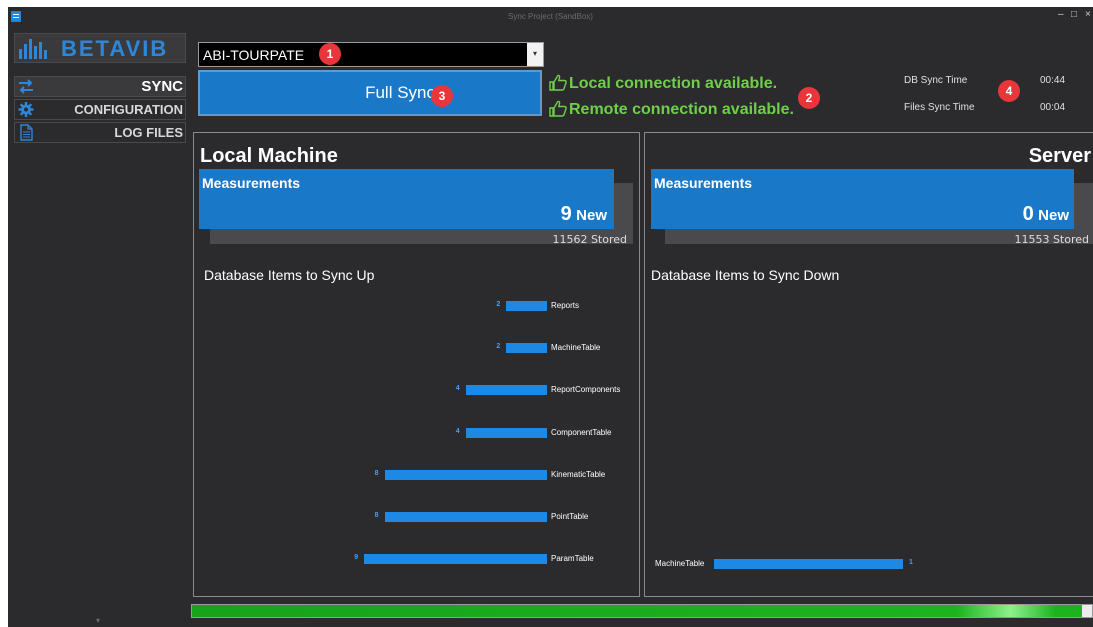  Describe the element at coordinates (673, 83) in the screenshot. I see `local-connection-text: Local connection available.` at that location.